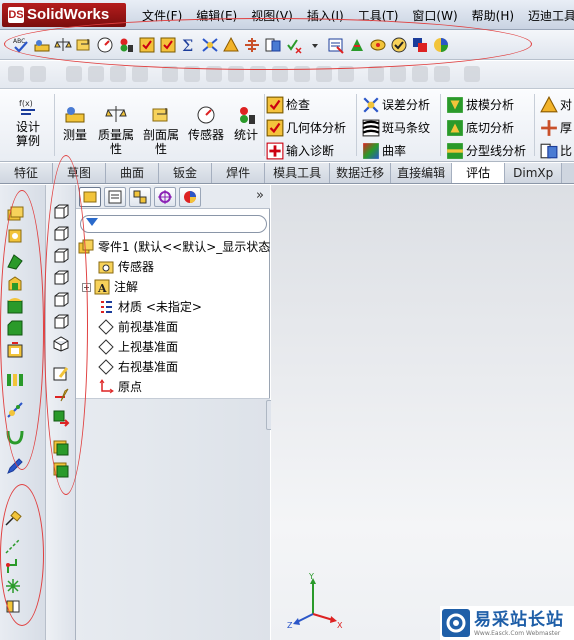 This screenshot has height=640, width=574. What do you see at coordinates (441, 45) in the screenshot?
I see `render-sphere-icon` at bounding box center [441, 45].